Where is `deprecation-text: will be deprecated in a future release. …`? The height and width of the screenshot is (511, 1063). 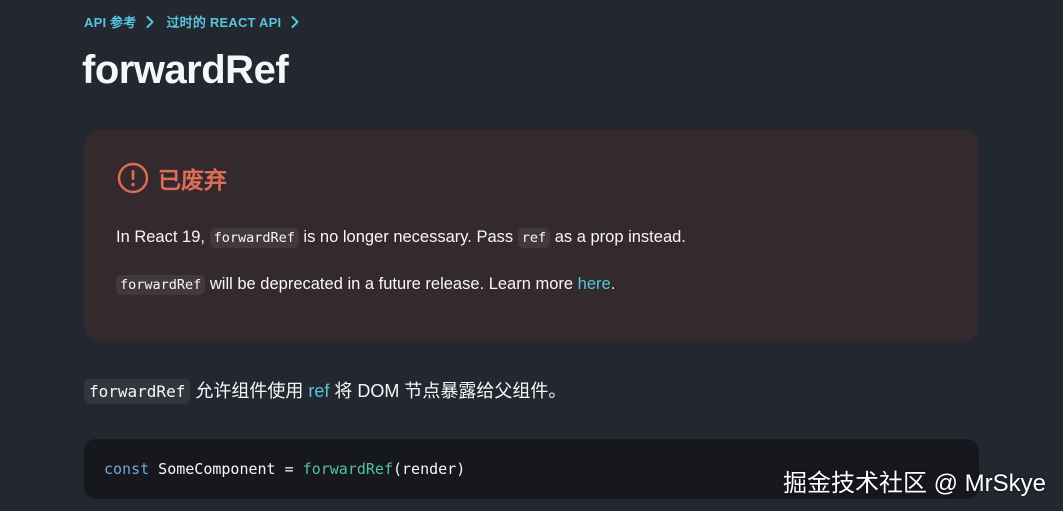 deprecation-text: will be deprecated in a future release. … is located at coordinates (391, 284).